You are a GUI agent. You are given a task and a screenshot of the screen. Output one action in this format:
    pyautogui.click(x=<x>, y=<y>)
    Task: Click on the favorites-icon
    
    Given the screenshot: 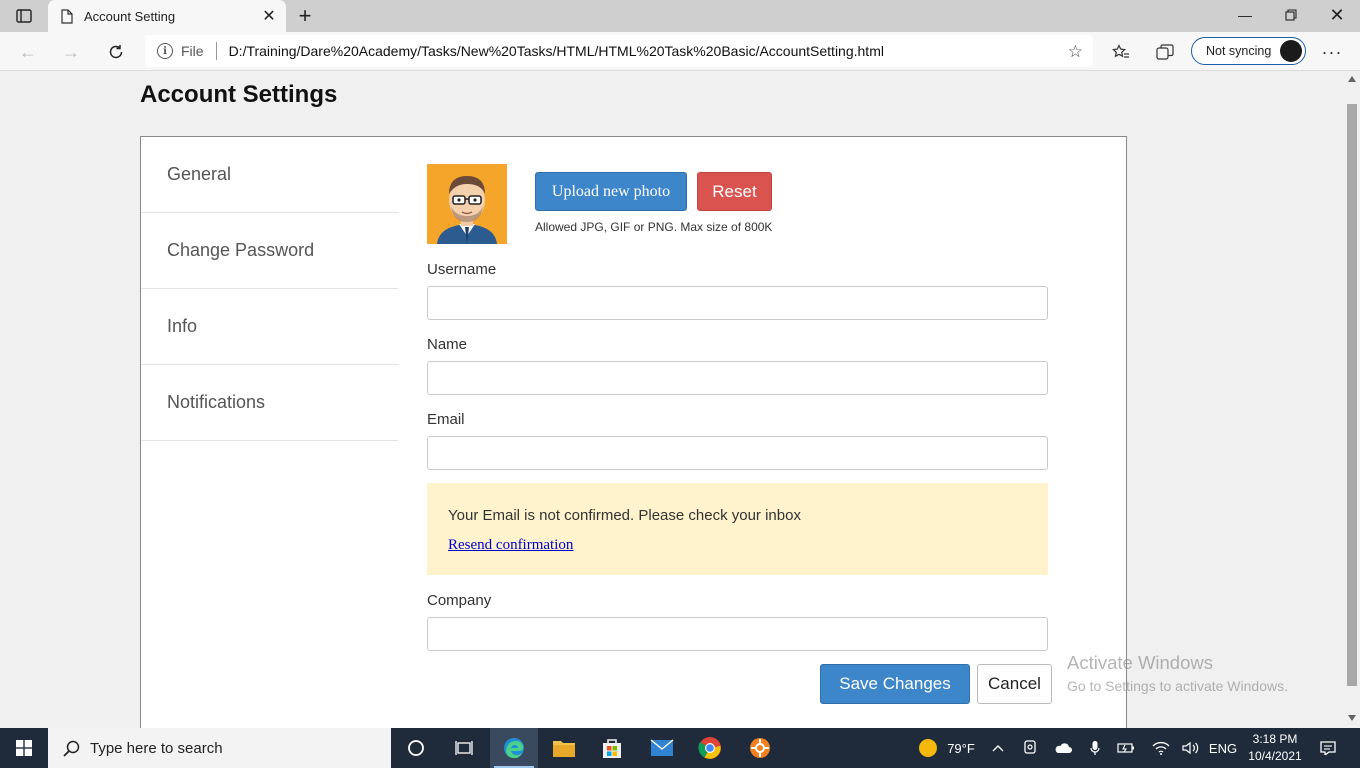 What is the action you would take?
    pyautogui.click(x=1121, y=52)
    